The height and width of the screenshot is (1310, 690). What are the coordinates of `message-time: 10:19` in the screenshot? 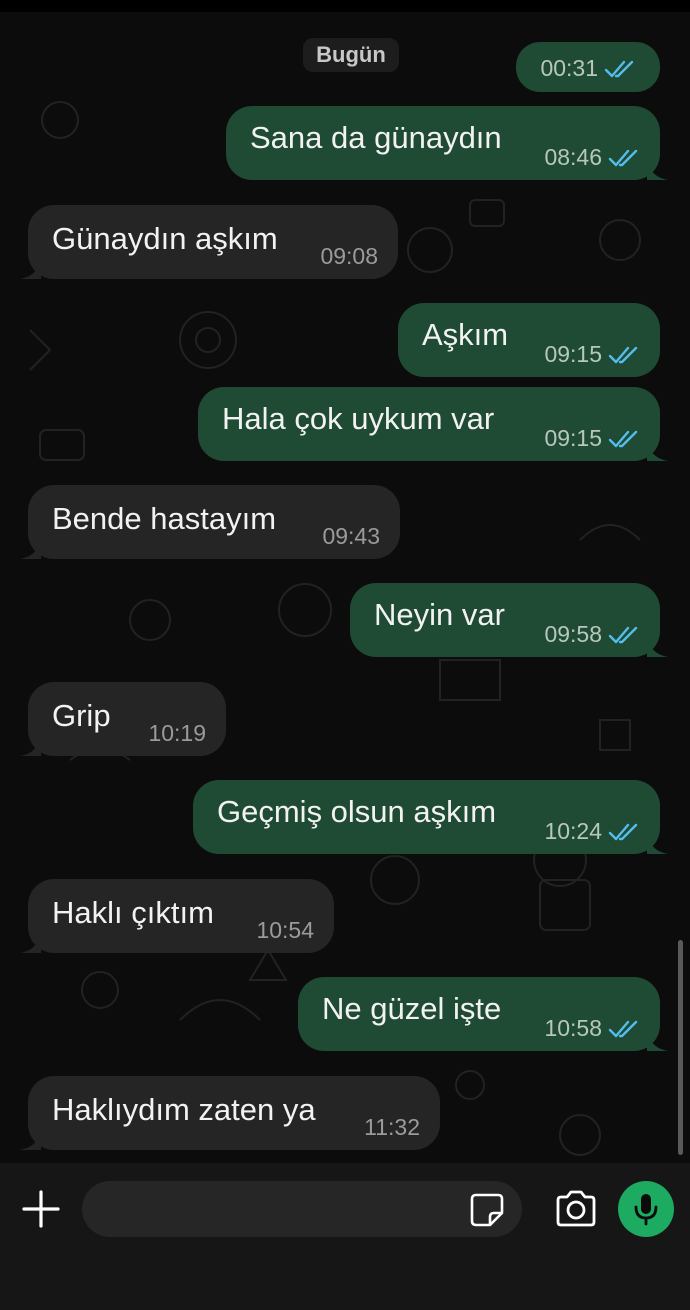 It's located at (177, 733).